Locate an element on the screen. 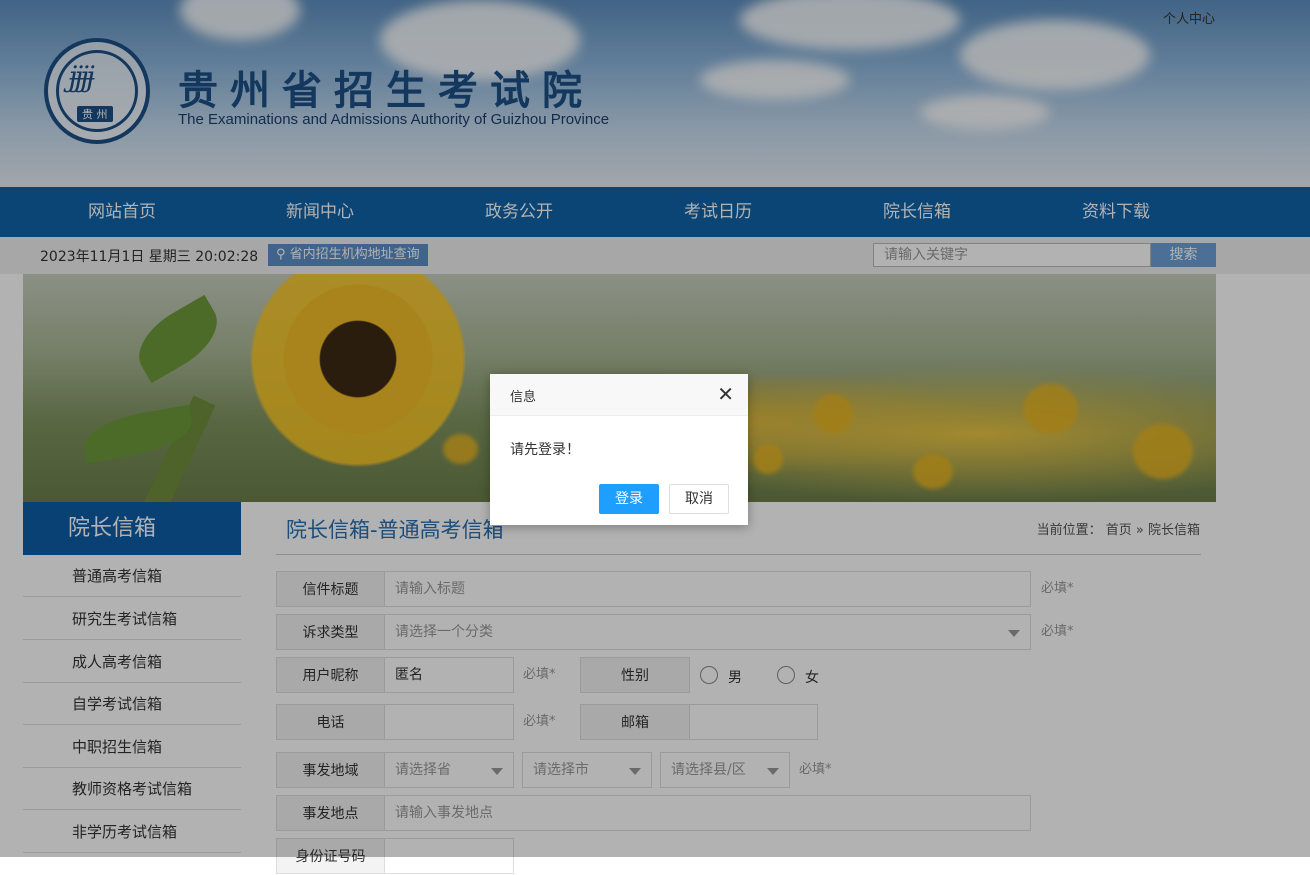 Image resolution: width=1310 pixels, height=875 pixels. dialog-title: 信息 is located at coordinates (523, 397).